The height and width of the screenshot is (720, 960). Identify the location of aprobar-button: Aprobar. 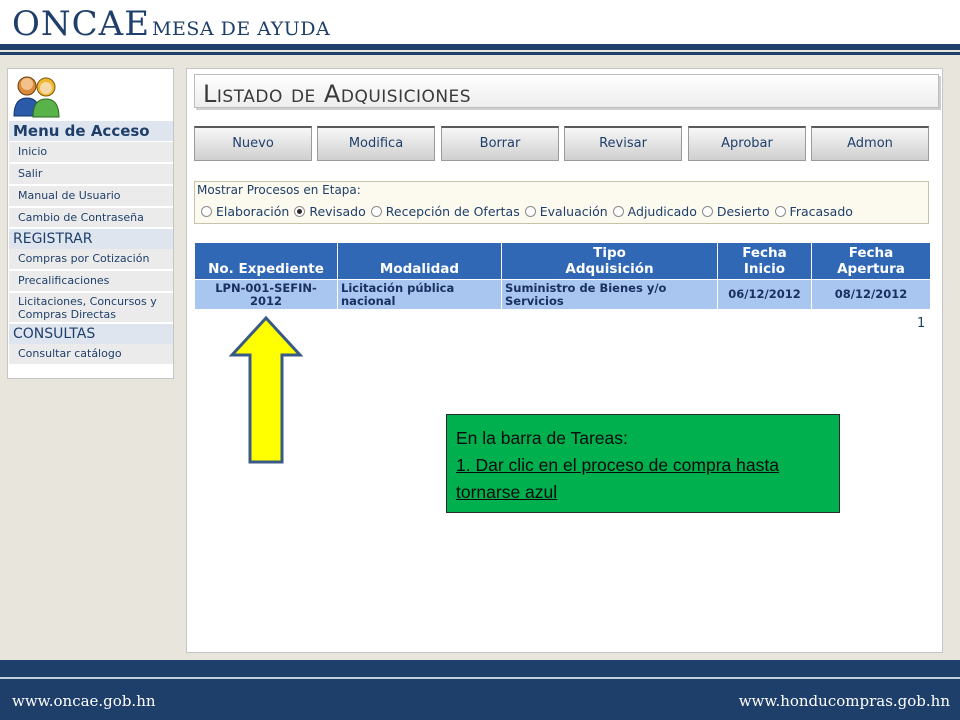
(747, 143).